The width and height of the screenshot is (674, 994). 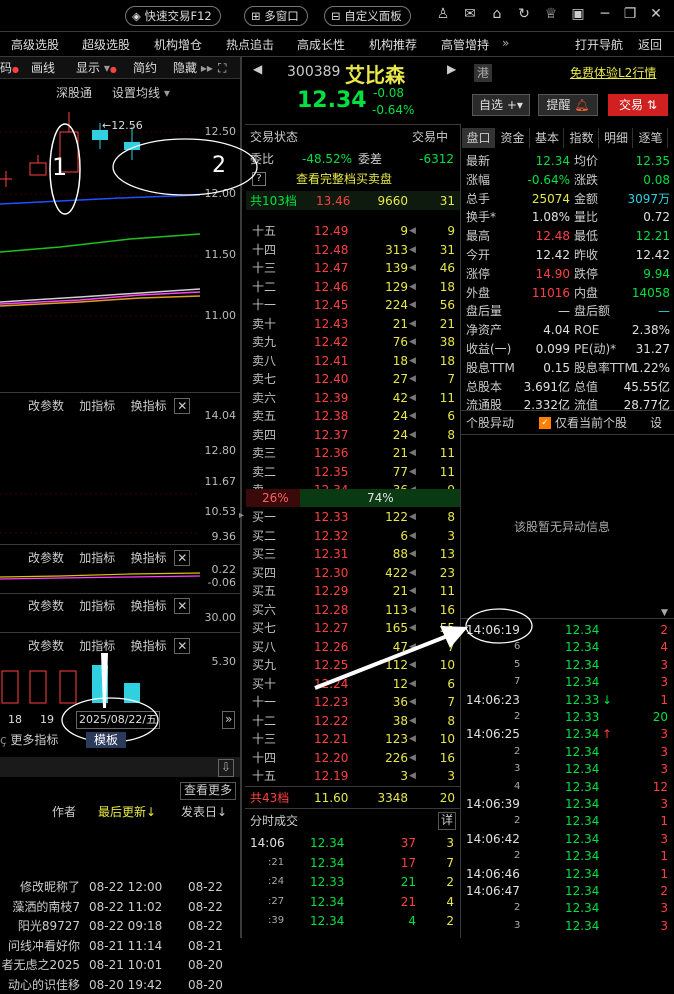 What do you see at coordinates (353, 536) in the screenshot?
I see `order-row: 买二 12.32 6 ◀ 3` at bounding box center [353, 536].